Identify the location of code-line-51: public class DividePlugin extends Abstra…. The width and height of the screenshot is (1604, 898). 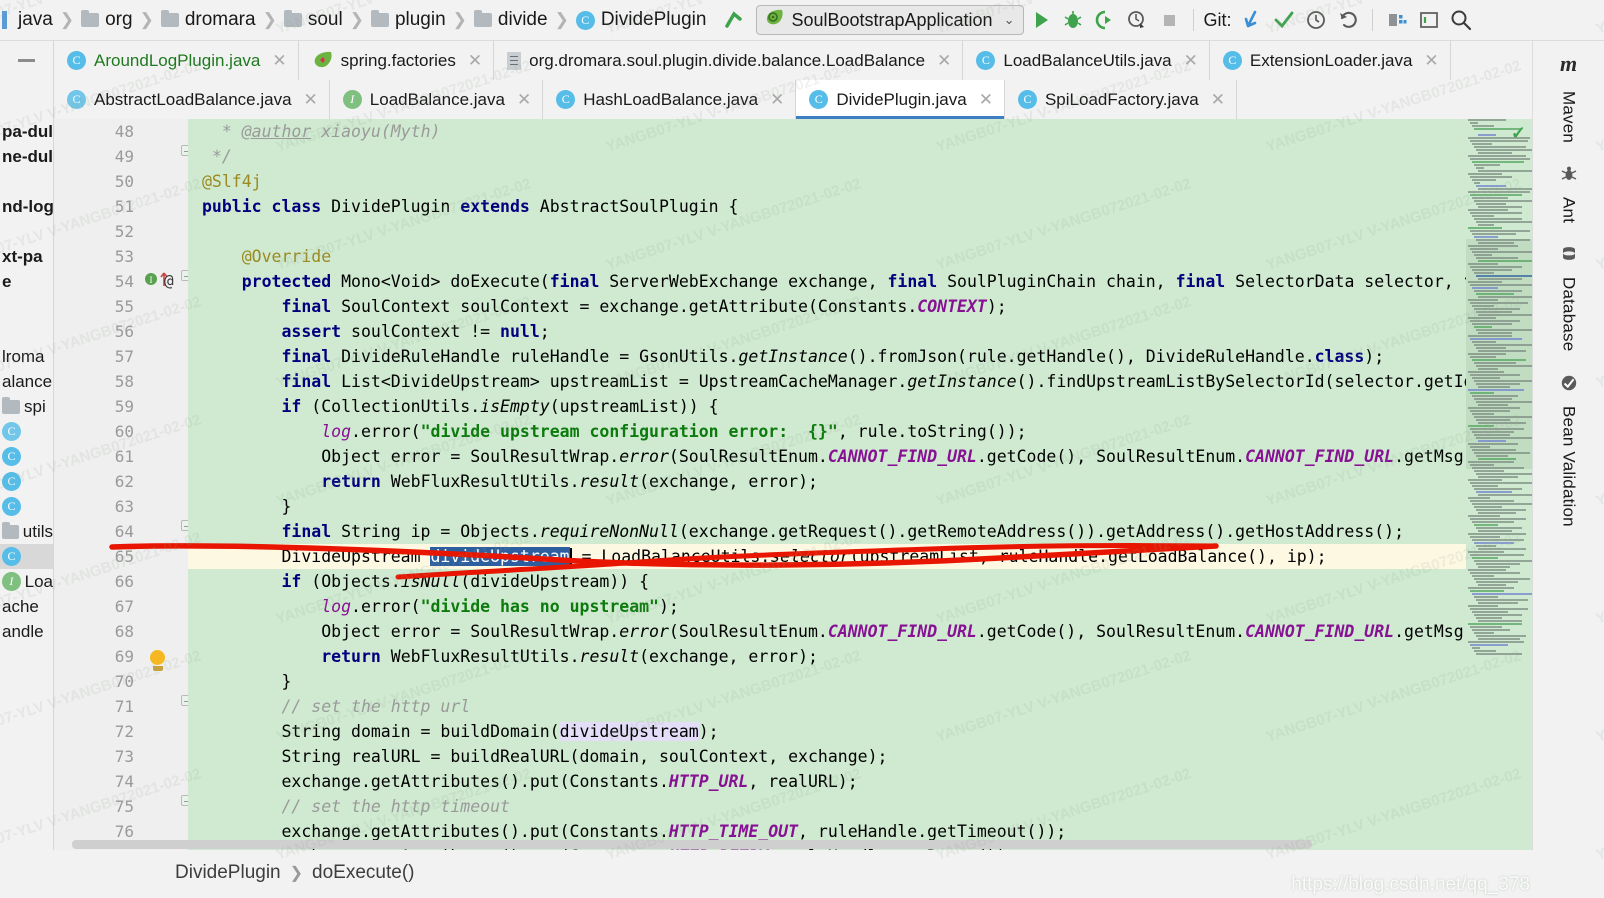
(860, 206).